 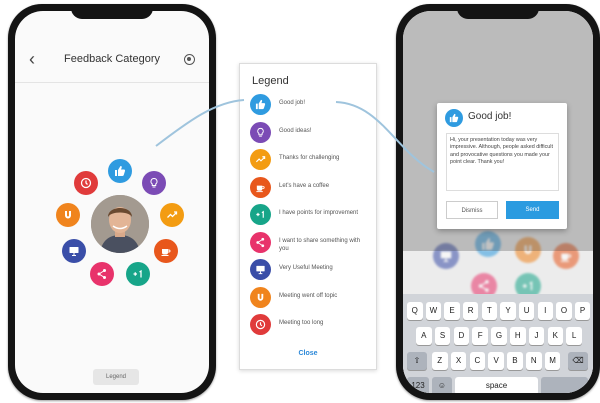 I want to click on flow-line-right, so click(x=385, y=137).